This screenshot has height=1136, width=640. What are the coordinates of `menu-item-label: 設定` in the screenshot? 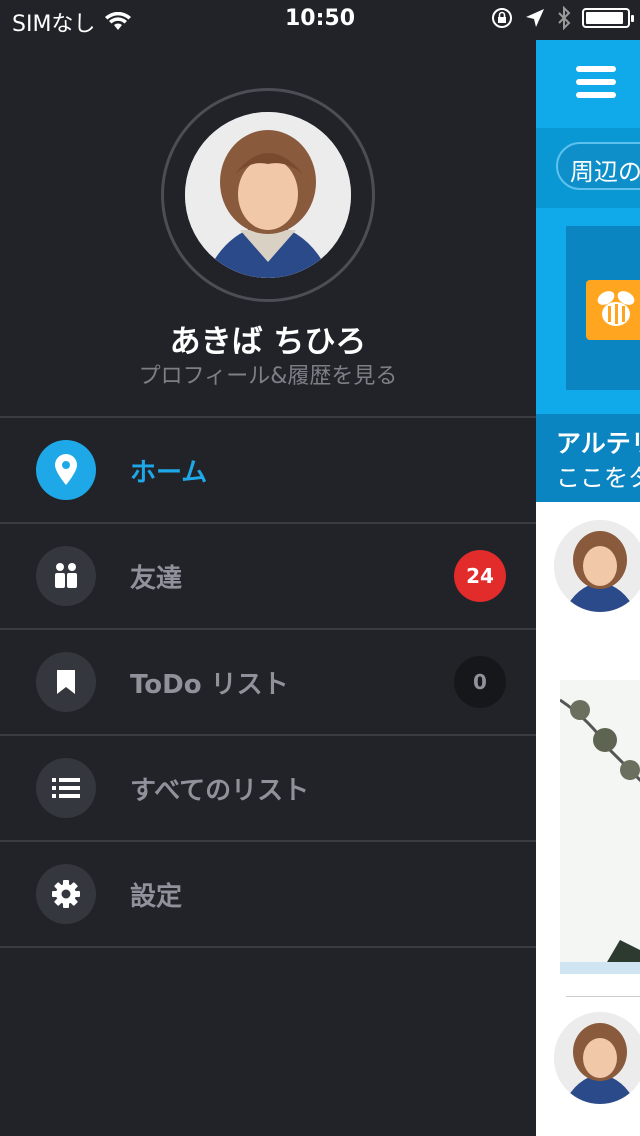 It's located at (156, 897).